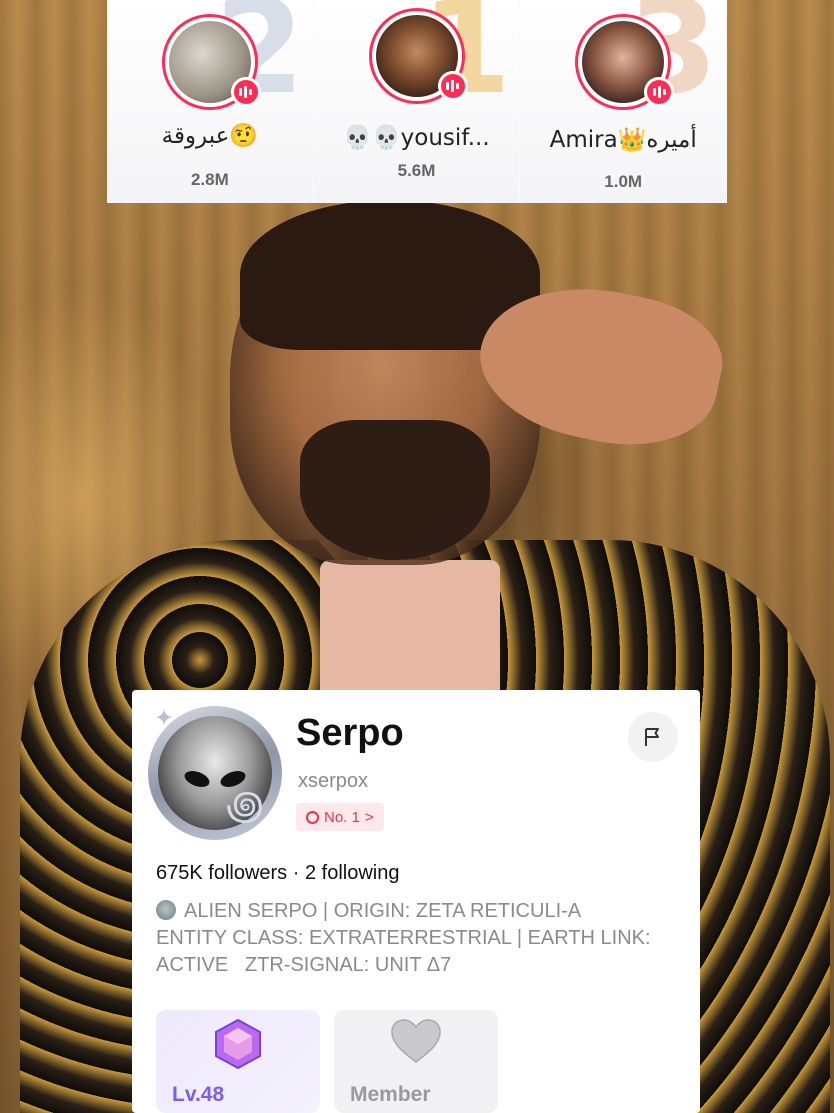 The width and height of the screenshot is (834, 1113). I want to click on rank-chip-label: No. 1, so click(342, 817).